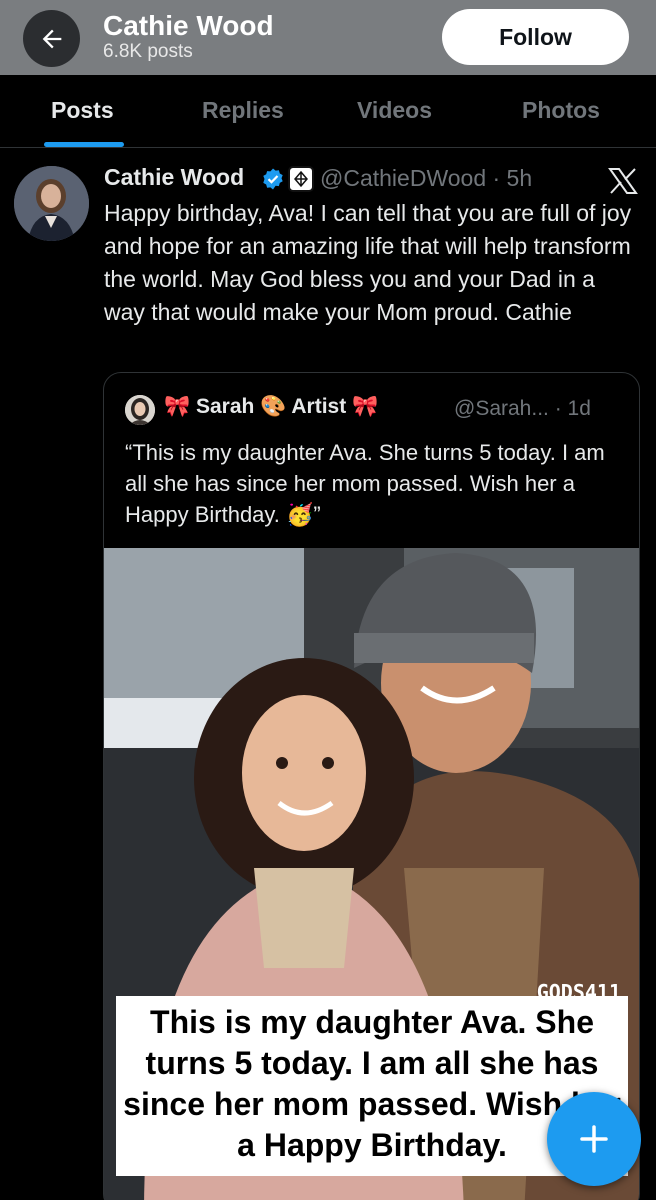  Describe the element at coordinates (271, 406) in the screenshot. I see `quote-author-name: 🎀 Sarah 🎨 Artist 🎀` at that location.